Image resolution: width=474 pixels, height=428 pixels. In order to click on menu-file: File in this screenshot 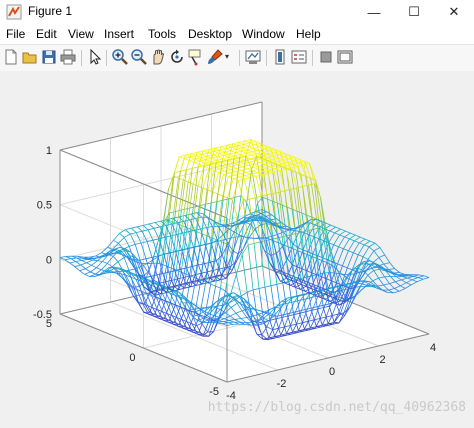, I will do `click(15, 34)`.